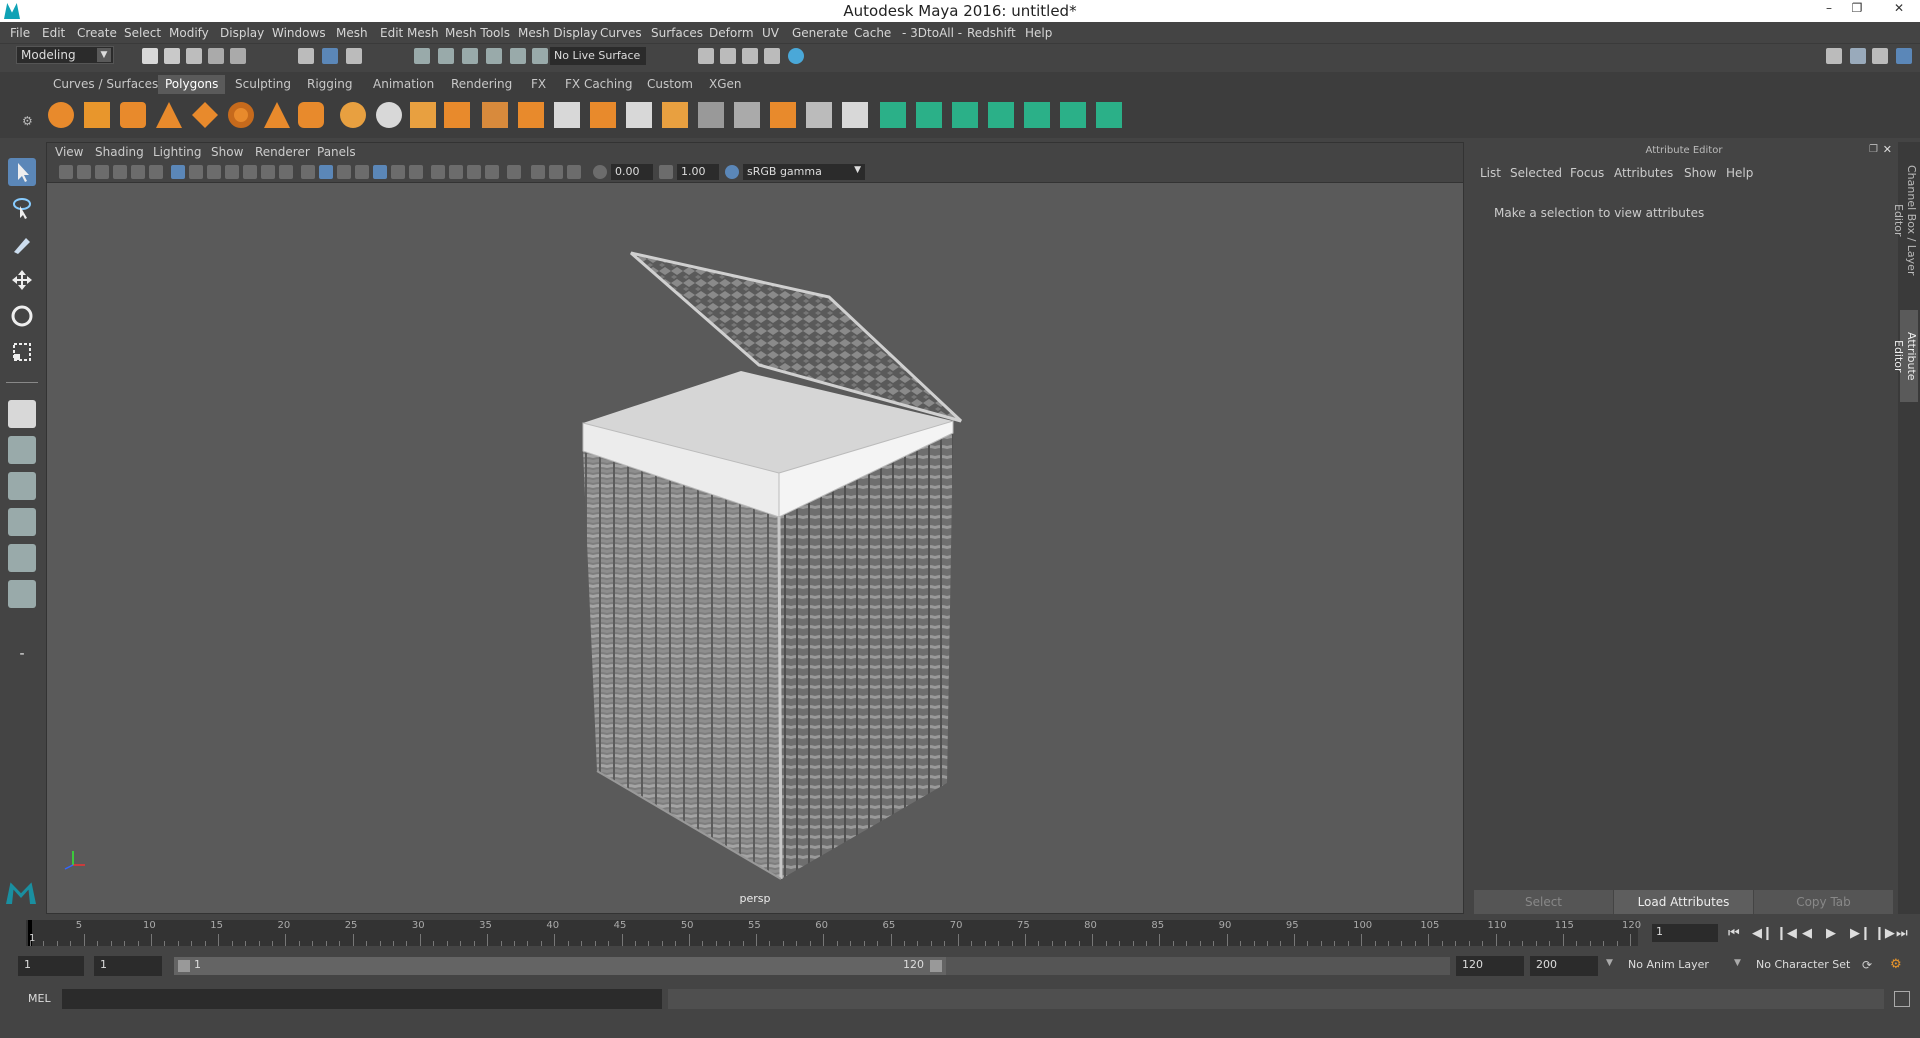 The image size is (1920, 1038). I want to click on expand-layouts-icon: -, so click(22, 654).